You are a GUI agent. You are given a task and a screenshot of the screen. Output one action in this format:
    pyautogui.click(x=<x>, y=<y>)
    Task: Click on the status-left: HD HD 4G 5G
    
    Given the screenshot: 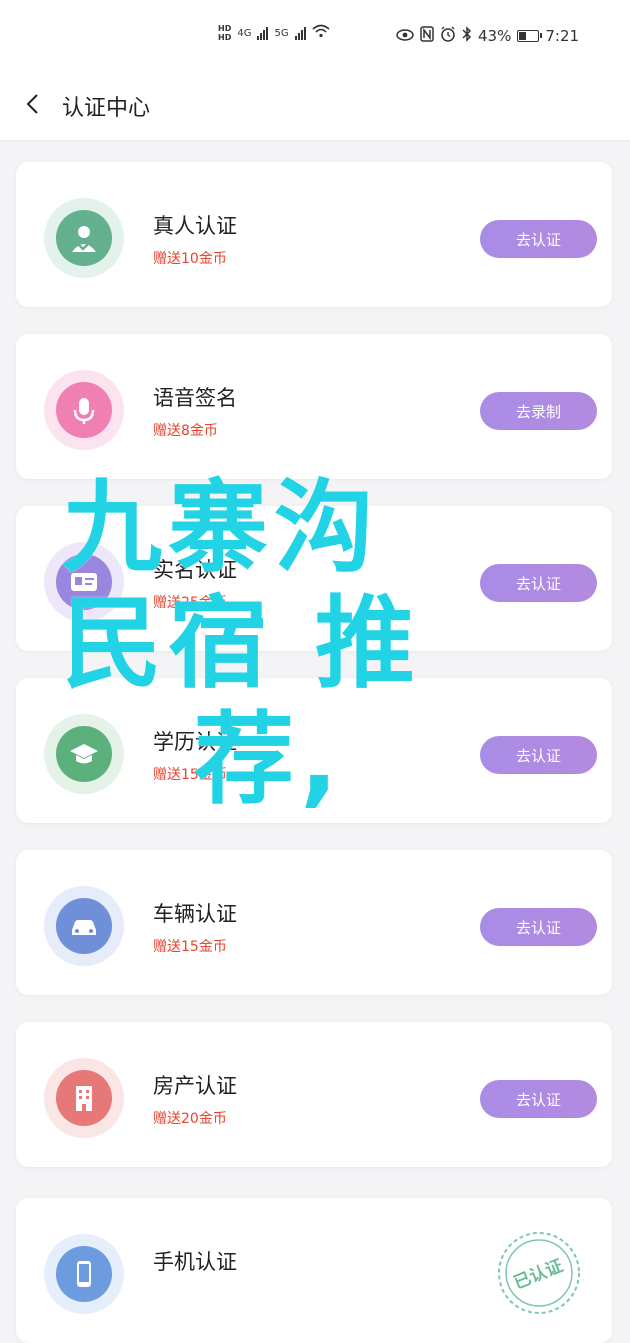 What is the action you would take?
    pyautogui.click(x=274, y=33)
    